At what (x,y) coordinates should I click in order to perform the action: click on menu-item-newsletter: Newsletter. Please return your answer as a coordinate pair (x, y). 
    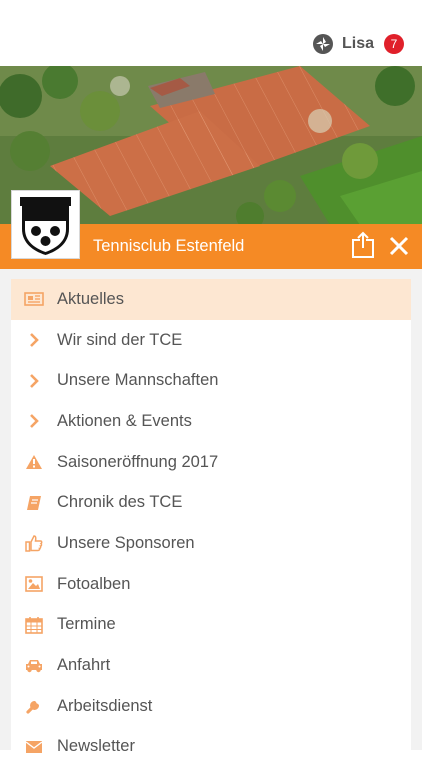
    Looking at the image, I should click on (211, 747).